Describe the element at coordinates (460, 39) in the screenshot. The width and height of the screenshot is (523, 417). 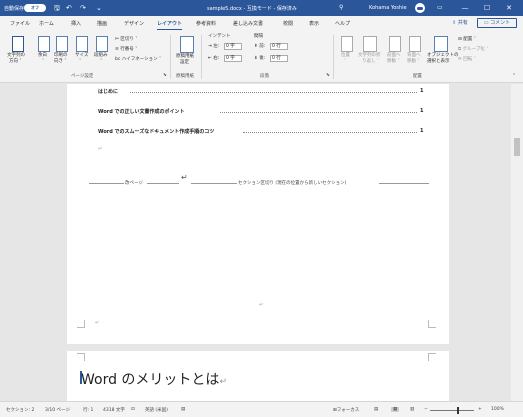
I see `align-icon: ⊟` at that location.